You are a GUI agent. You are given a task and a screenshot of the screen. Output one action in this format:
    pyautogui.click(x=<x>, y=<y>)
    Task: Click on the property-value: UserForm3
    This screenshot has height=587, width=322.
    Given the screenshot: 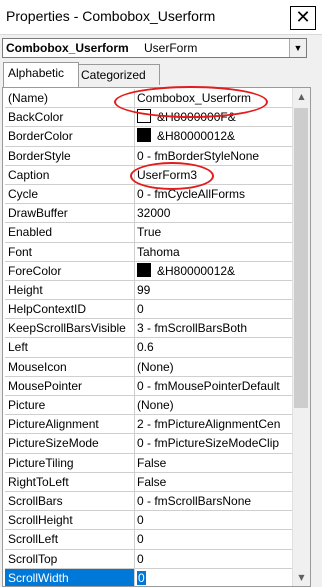 What is the action you would take?
    pyautogui.click(x=213, y=175)
    